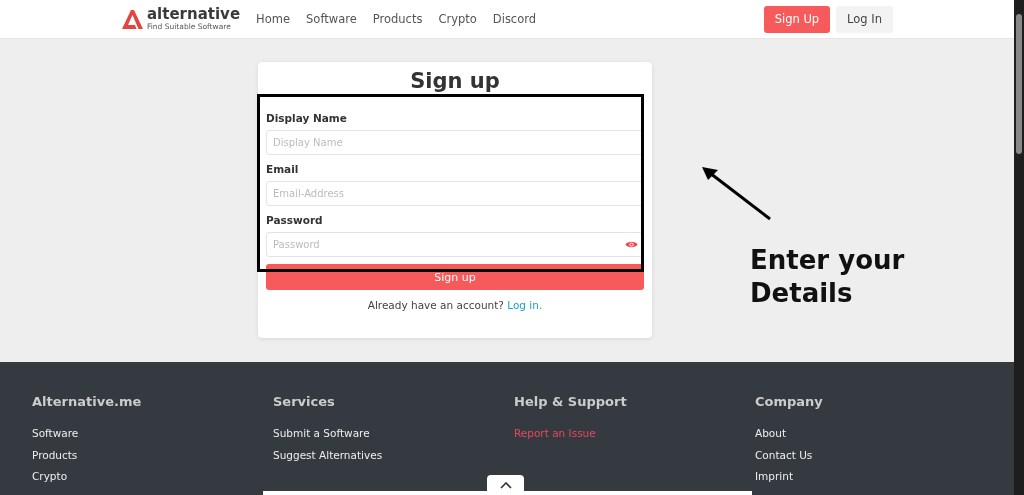 Image resolution: width=1024 pixels, height=495 pixels. What do you see at coordinates (1019, 247) in the screenshot?
I see `scrollbar` at bounding box center [1019, 247].